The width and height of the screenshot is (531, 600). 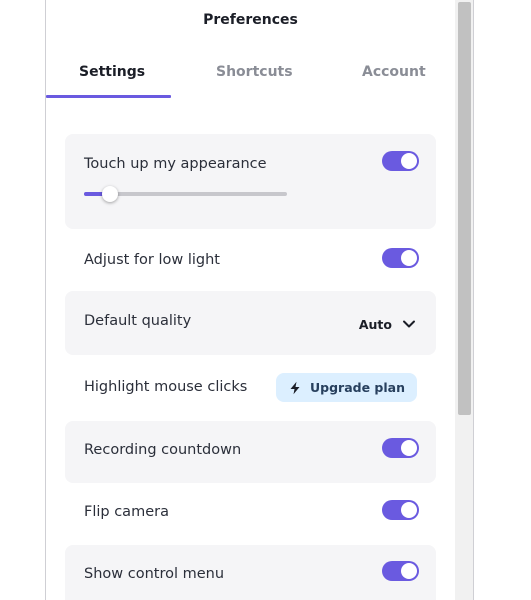 I want to click on vertical-scrollbar, so click(x=464, y=300).